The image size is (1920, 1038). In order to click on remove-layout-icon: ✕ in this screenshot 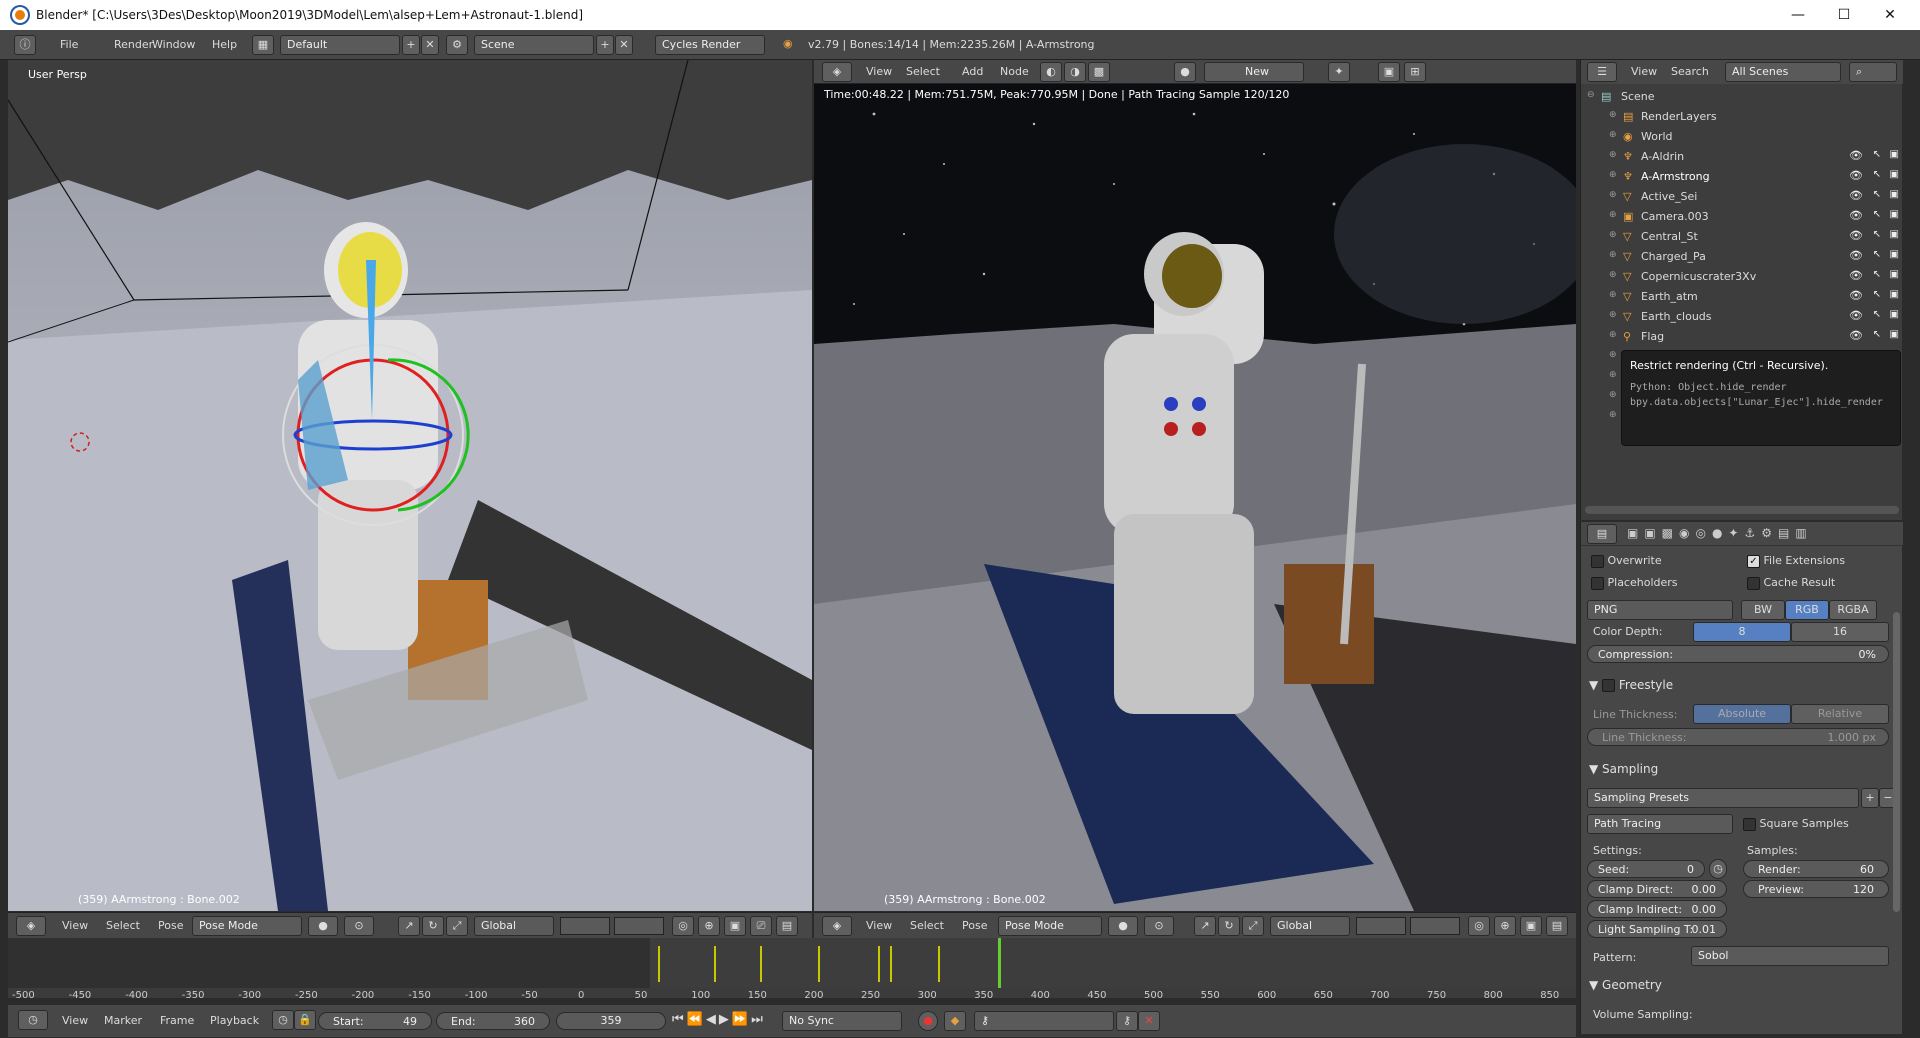, I will do `click(430, 45)`.